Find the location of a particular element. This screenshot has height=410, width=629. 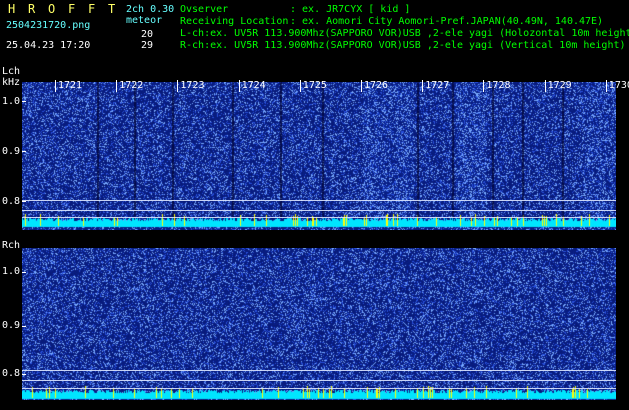

app-title-t: T is located at coordinates (112, 9).